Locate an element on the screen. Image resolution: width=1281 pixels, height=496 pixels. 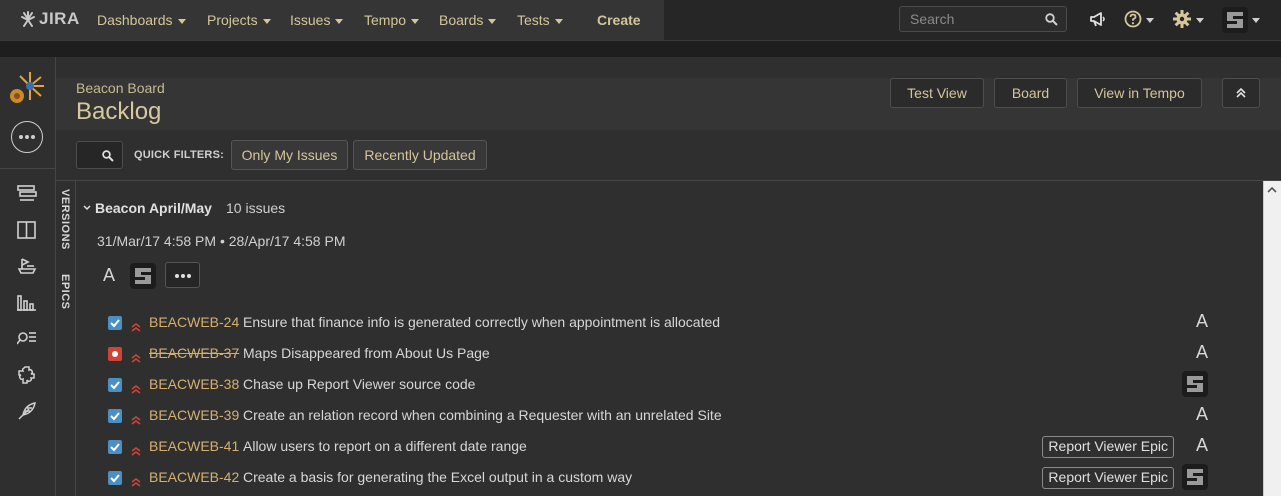
recently-updated-filter: Recently Updated is located at coordinates (420, 155).